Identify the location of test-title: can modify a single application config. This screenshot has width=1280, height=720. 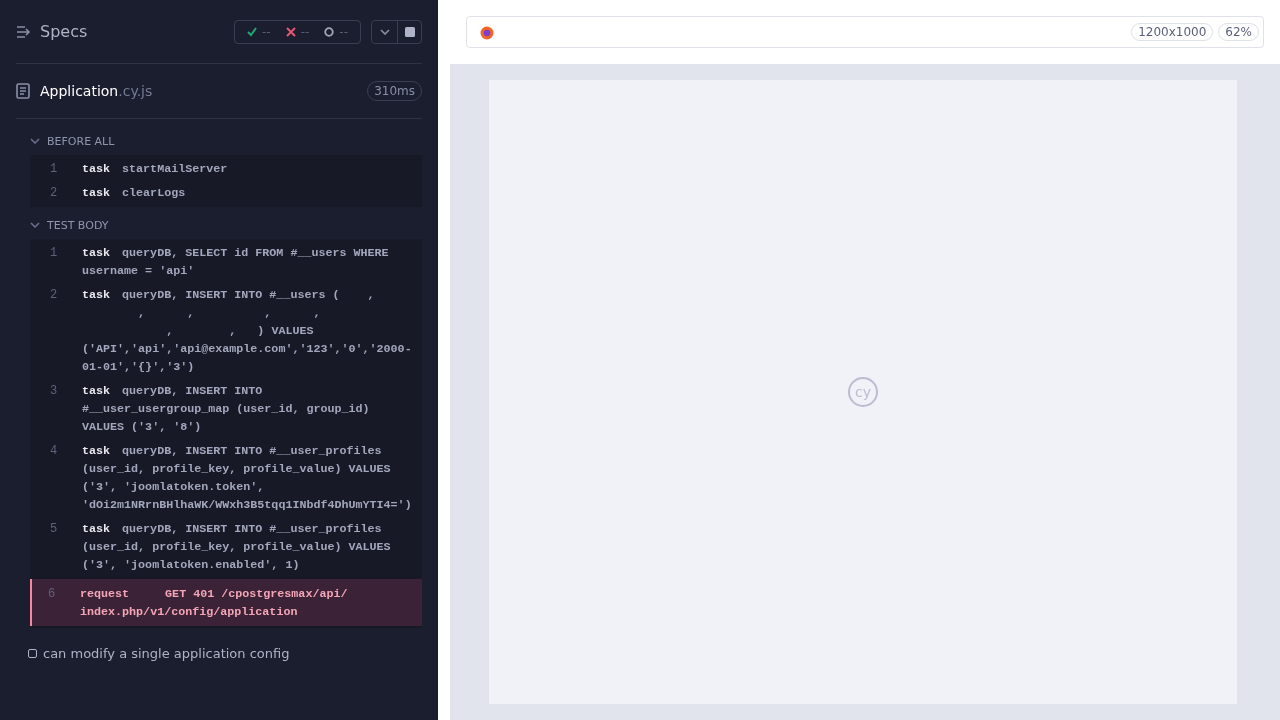
(166, 653).